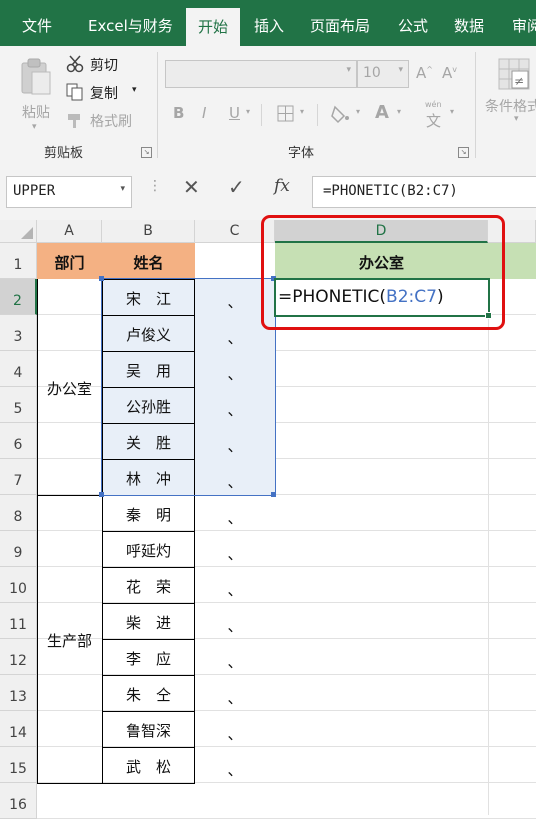 This screenshot has width=536, height=827. I want to click on drag-handle-icon: ⋮, so click(155, 186).